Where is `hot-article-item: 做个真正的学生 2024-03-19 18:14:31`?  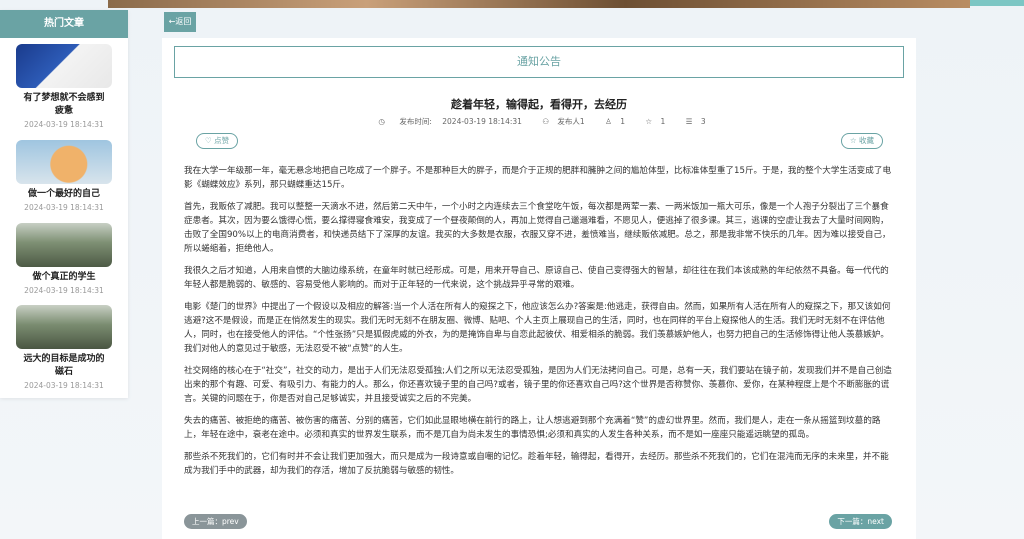 hot-article-item: 做个真正的学生 2024-03-19 18:14:31 is located at coordinates (64, 259).